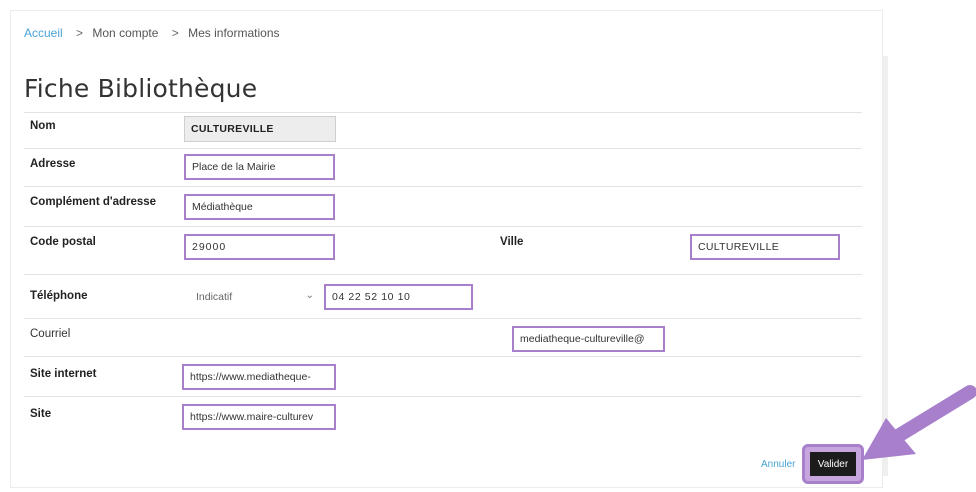 This screenshot has height=492, width=976. I want to click on chevron-down-icon: ⌄, so click(309, 295).